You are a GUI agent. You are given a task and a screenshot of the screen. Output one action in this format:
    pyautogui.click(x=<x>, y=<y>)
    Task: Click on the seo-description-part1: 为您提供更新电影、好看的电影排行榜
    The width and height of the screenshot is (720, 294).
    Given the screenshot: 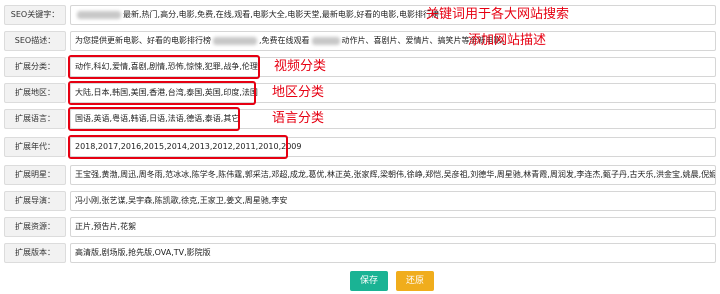 What is the action you would take?
    pyautogui.click(x=143, y=40)
    